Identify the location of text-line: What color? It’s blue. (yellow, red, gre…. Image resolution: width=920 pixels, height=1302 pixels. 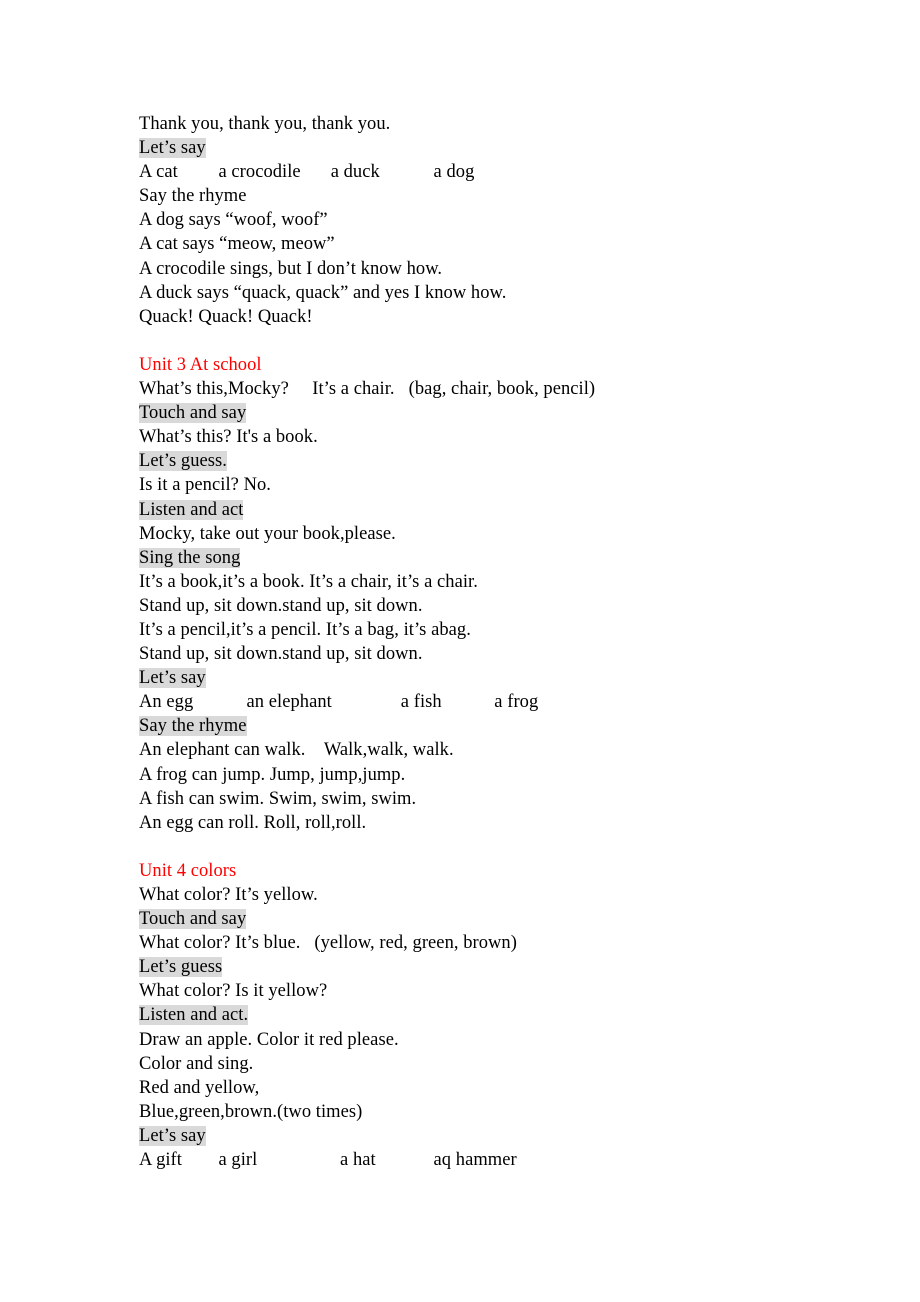
(328, 943).